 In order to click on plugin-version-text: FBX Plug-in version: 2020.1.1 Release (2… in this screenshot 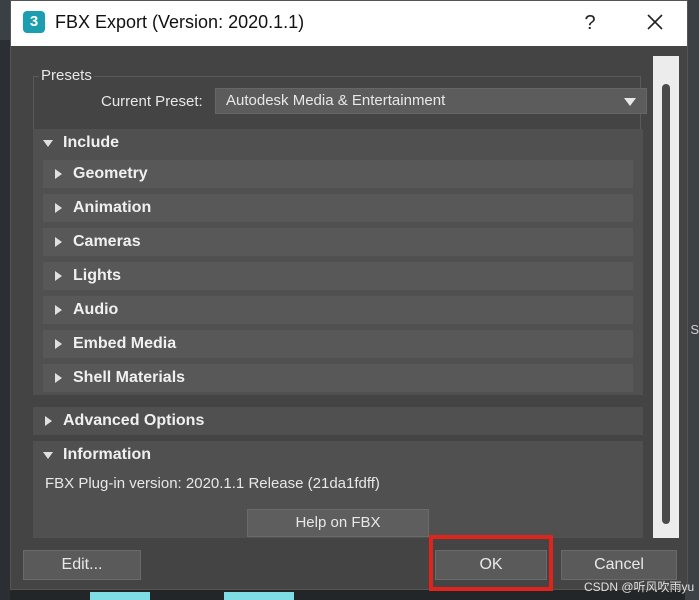, I will do `click(212, 483)`.